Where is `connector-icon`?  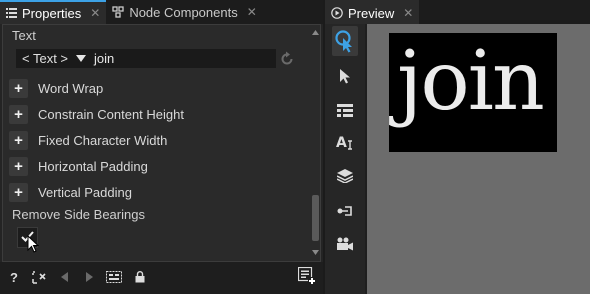 connector-icon is located at coordinates (345, 211).